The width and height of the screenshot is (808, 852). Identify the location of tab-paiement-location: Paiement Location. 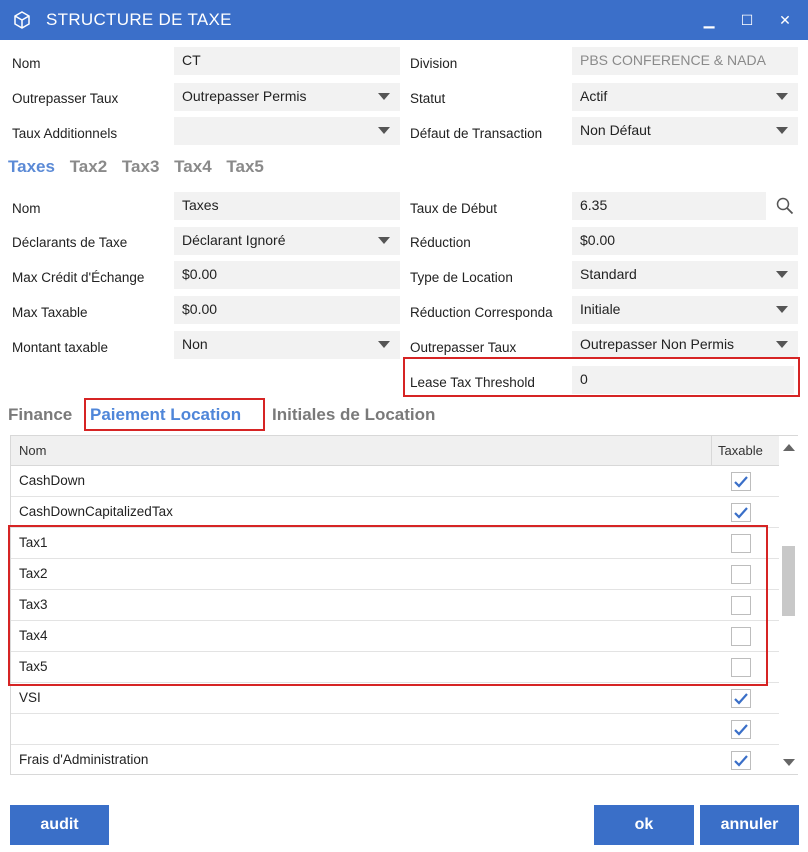
(165, 415).